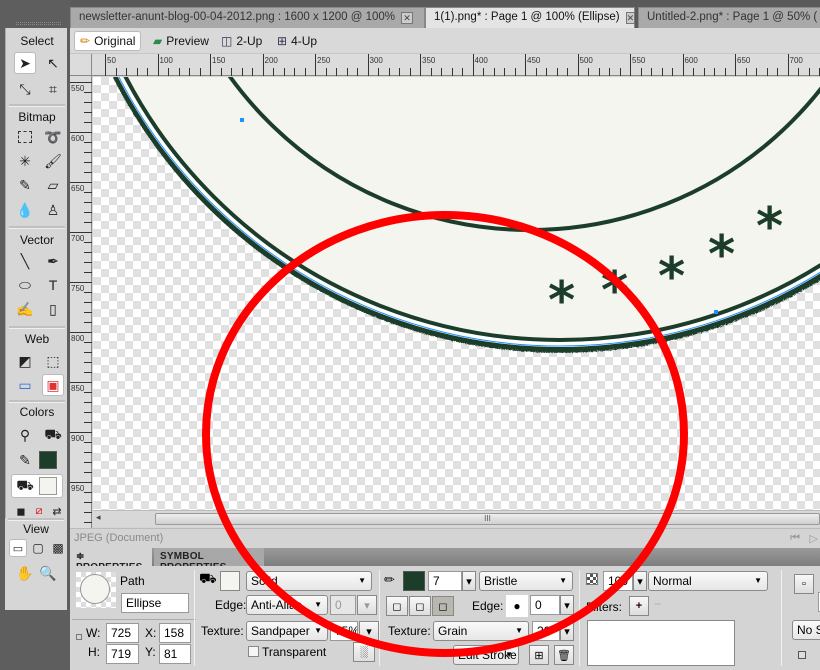  What do you see at coordinates (481, 631) in the screenshot?
I see `stroke-texture-dropdown: Grain` at bounding box center [481, 631].